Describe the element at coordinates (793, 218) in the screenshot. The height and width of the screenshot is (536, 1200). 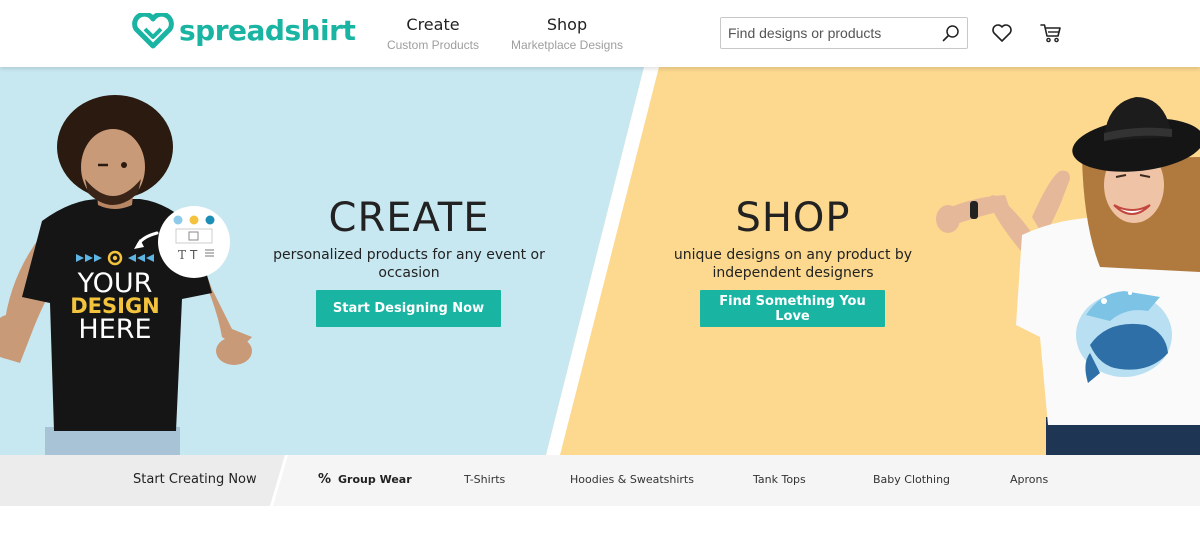
I see `shop-title: SHOP` at that location.